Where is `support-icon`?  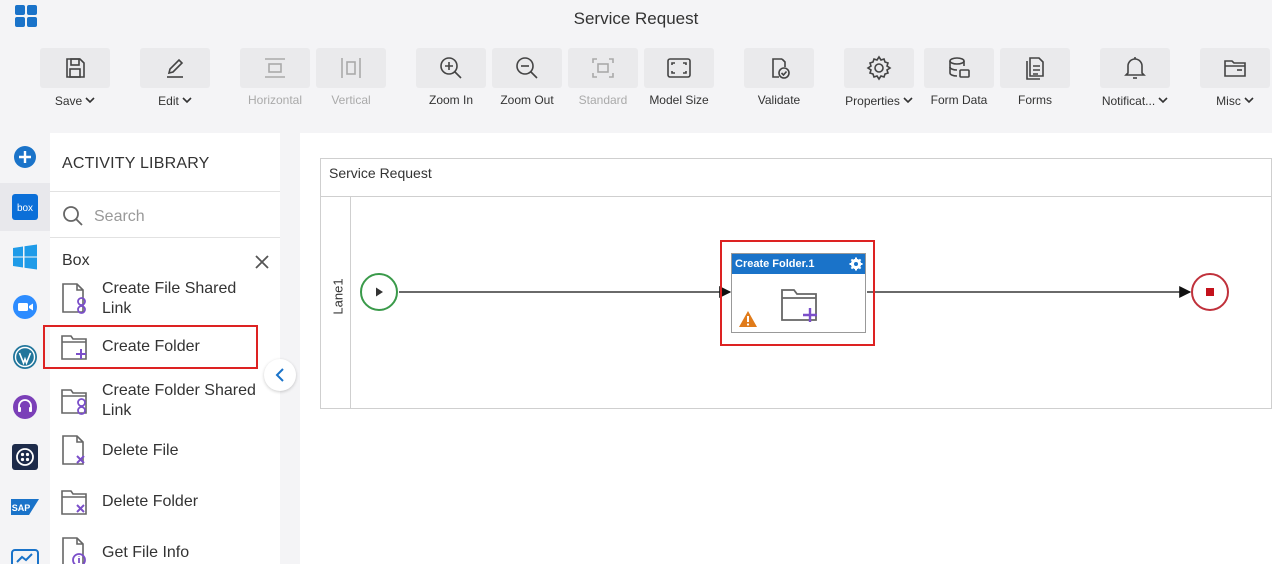
support-icon is located at coordinates (25, 407).